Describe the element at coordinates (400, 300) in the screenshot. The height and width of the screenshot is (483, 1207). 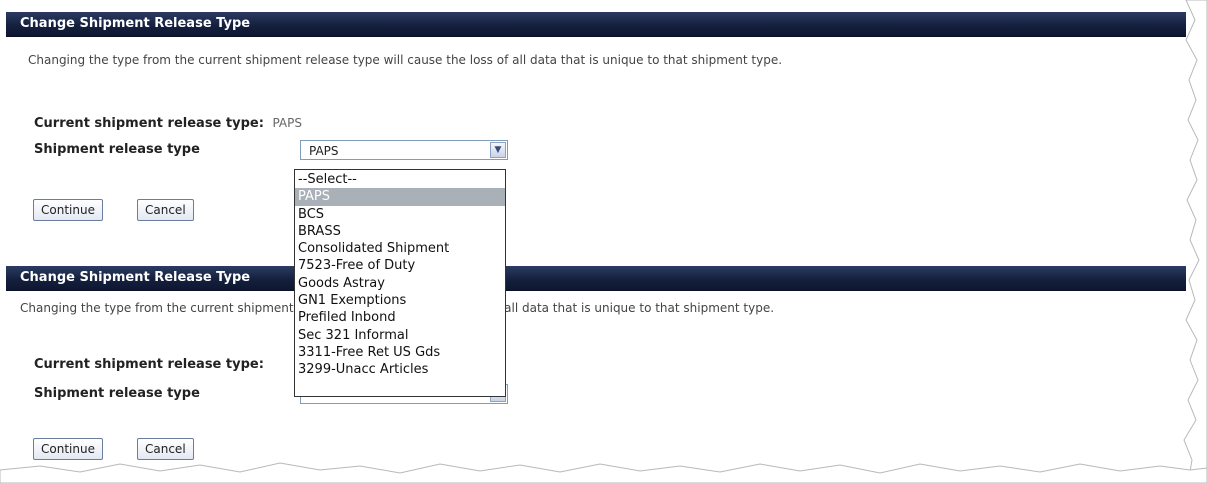
I see `dropdown-option: GN1 Exemptions` at that location.